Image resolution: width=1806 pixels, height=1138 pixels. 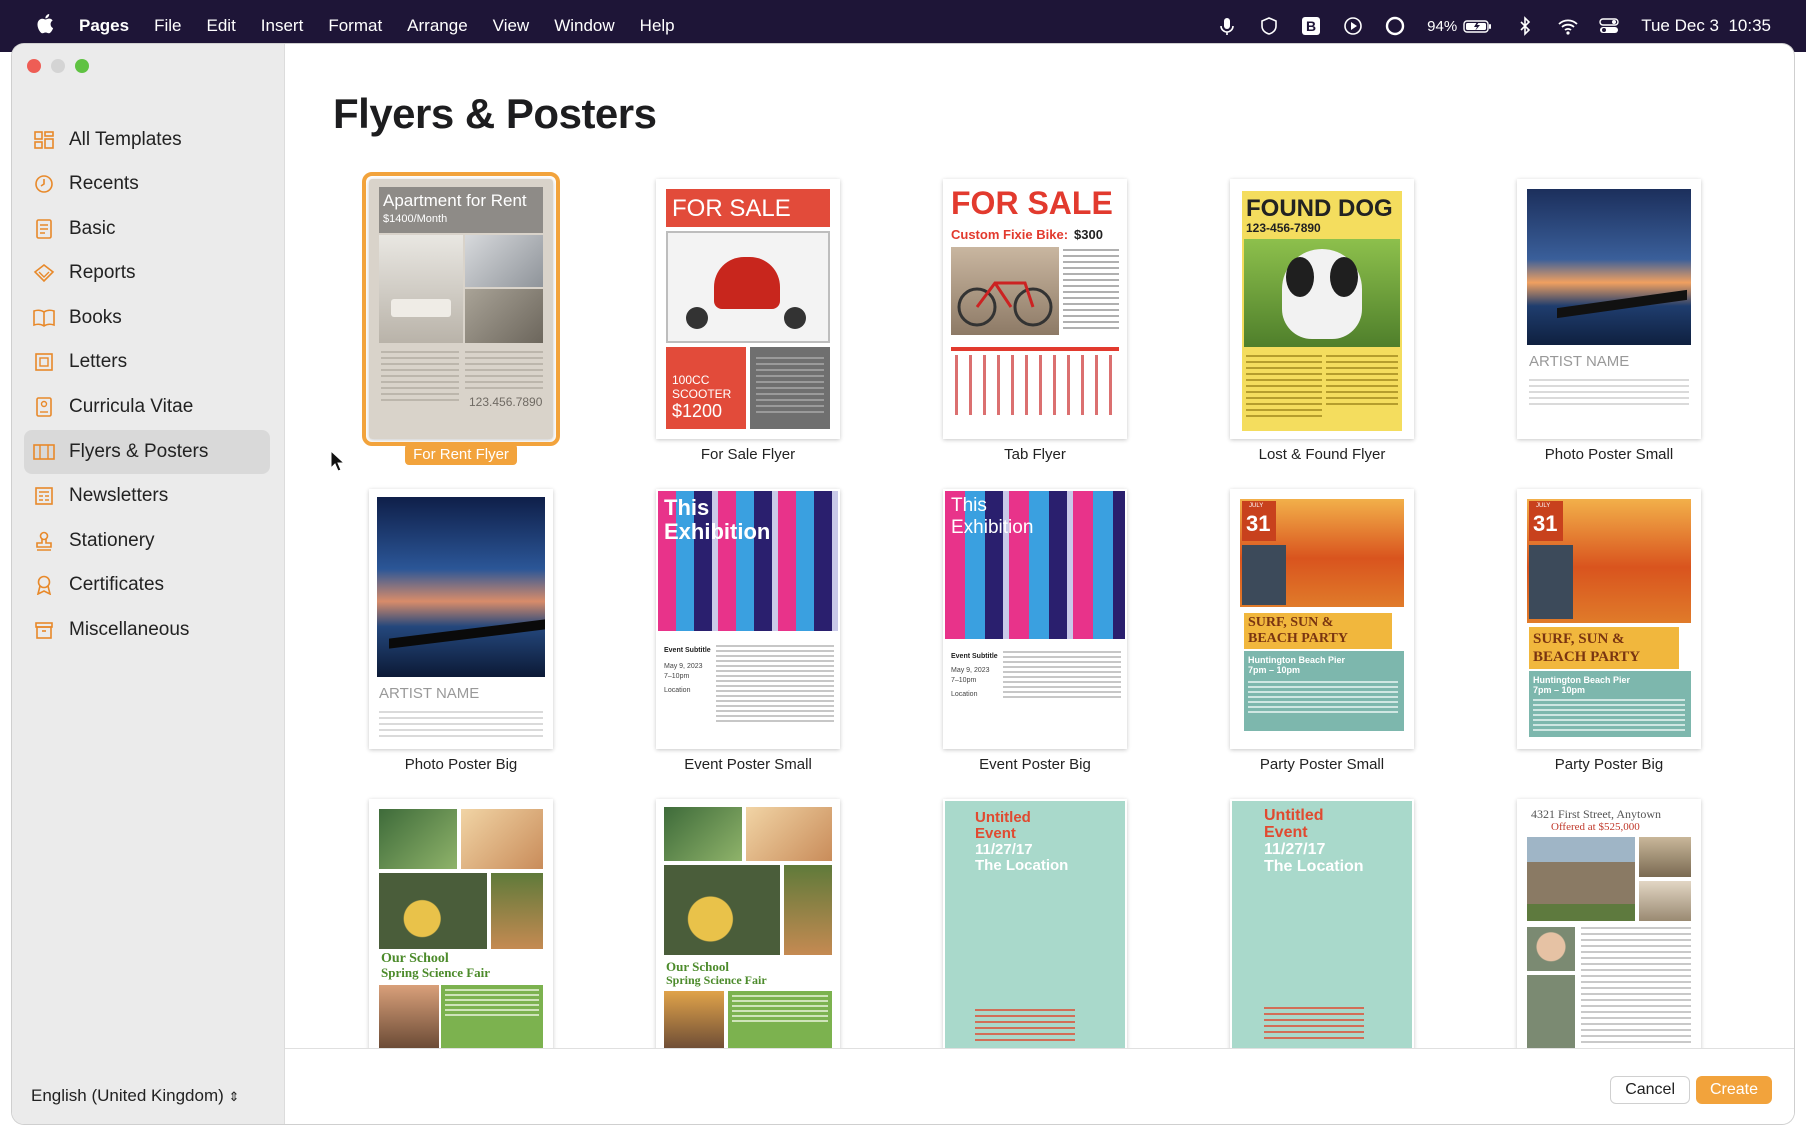 I want to click on control-center-icon, so click(x=1609, y=26).